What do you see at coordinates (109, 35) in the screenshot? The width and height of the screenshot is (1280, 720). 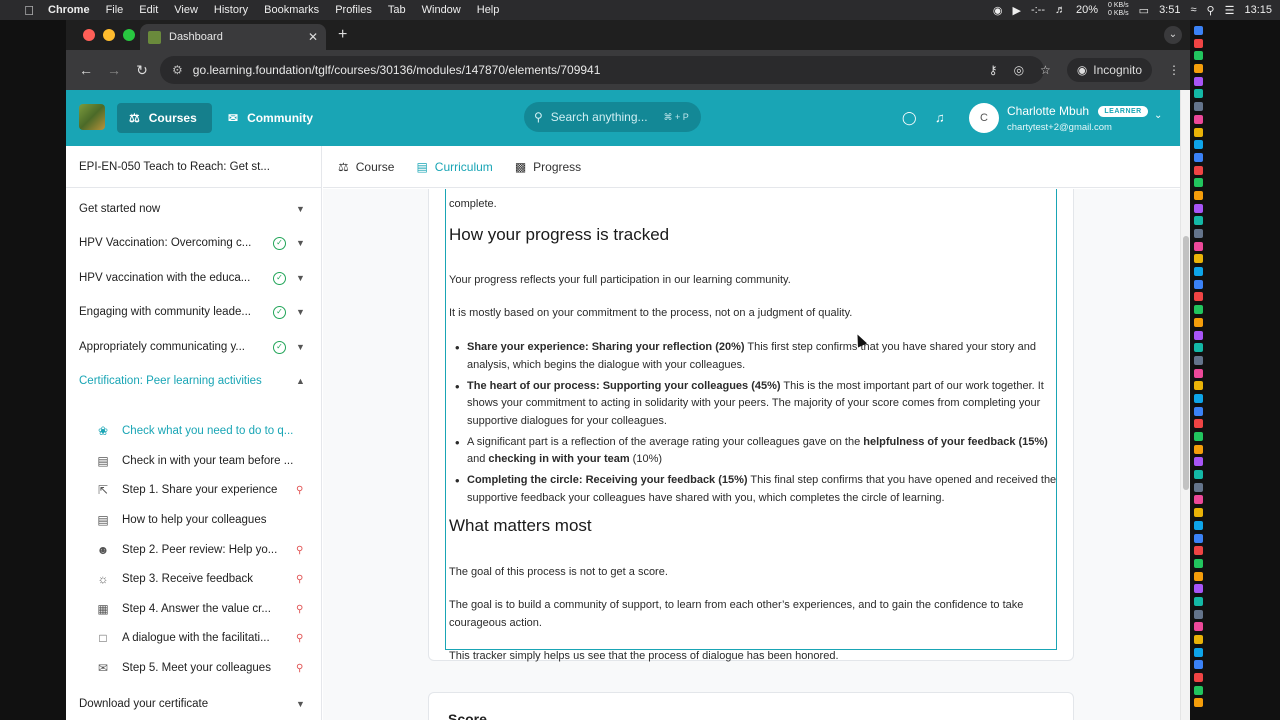 I see `minimize-window-button` at bounding box center [109, 35].